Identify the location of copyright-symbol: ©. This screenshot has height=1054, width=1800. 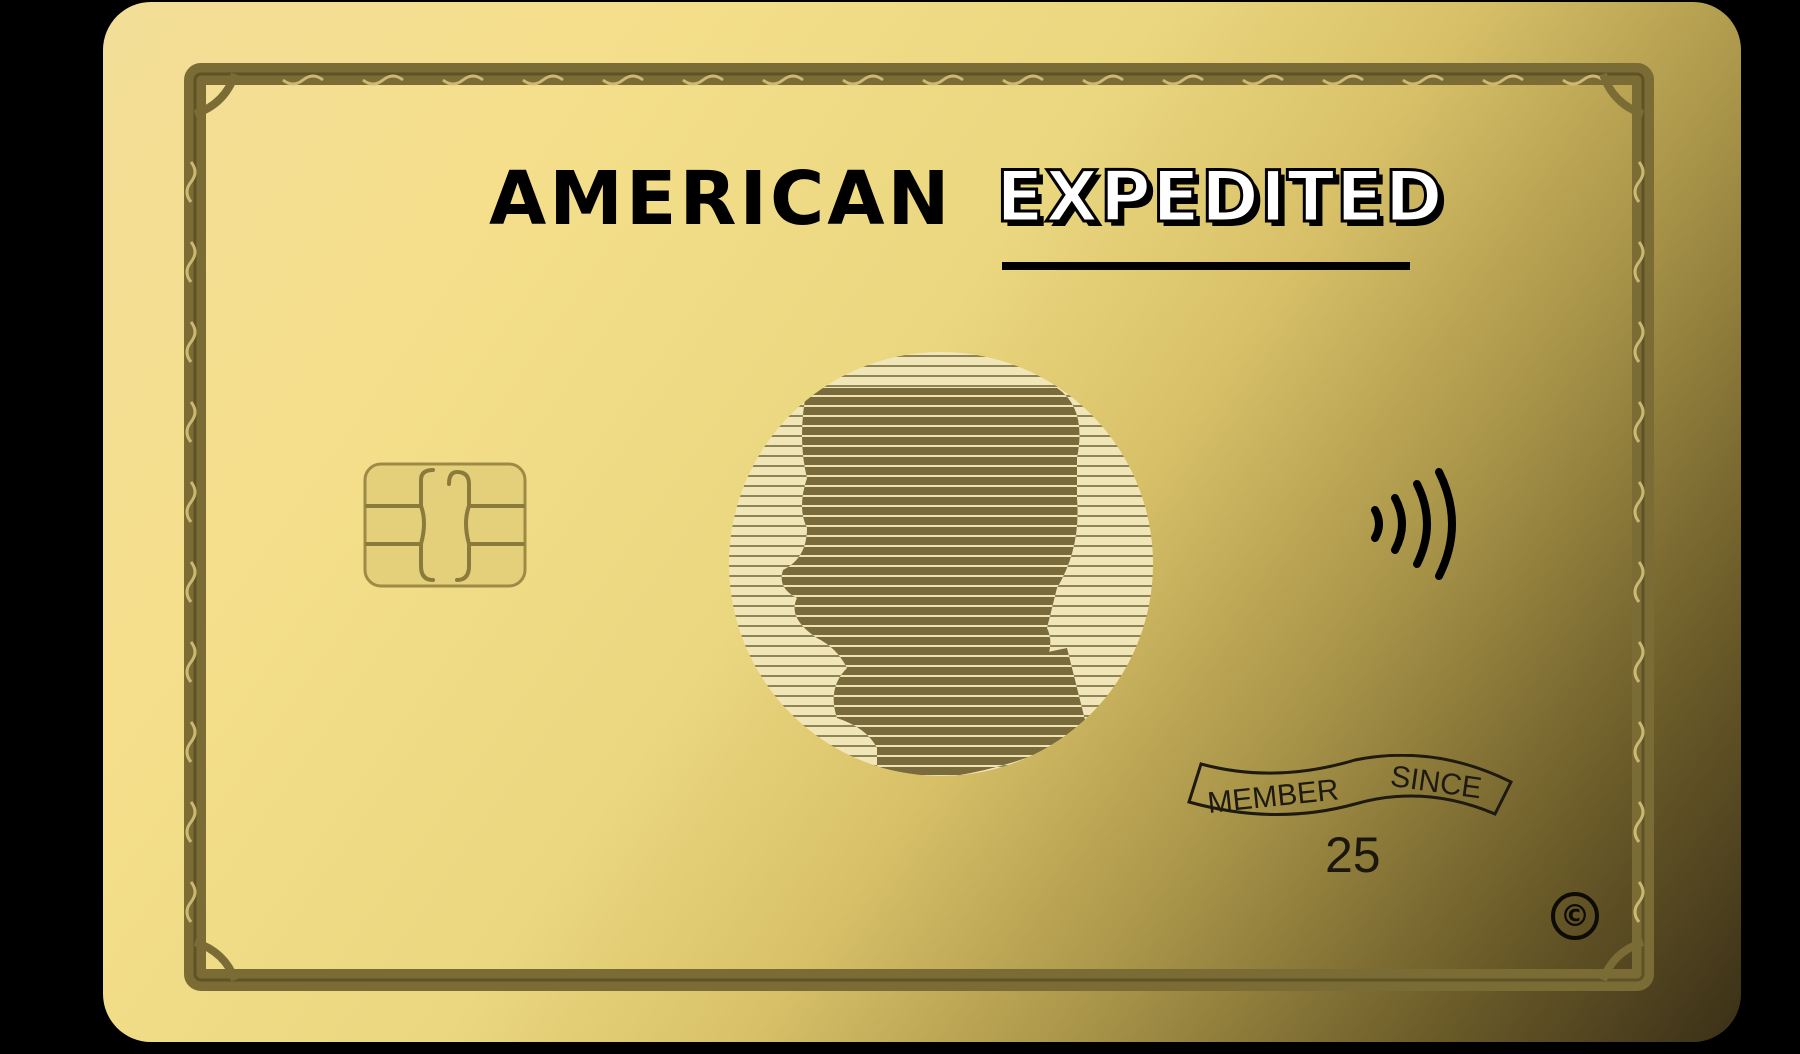
(1575, 916).